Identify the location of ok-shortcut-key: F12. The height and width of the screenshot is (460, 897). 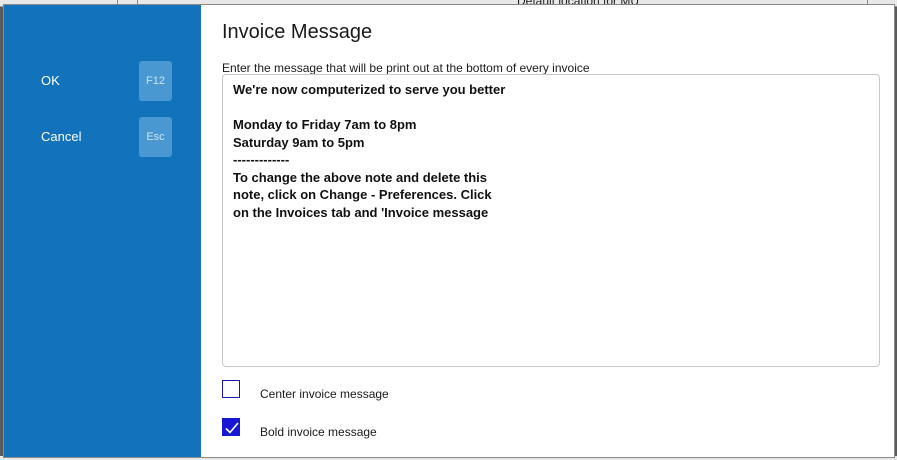
(155, 81).